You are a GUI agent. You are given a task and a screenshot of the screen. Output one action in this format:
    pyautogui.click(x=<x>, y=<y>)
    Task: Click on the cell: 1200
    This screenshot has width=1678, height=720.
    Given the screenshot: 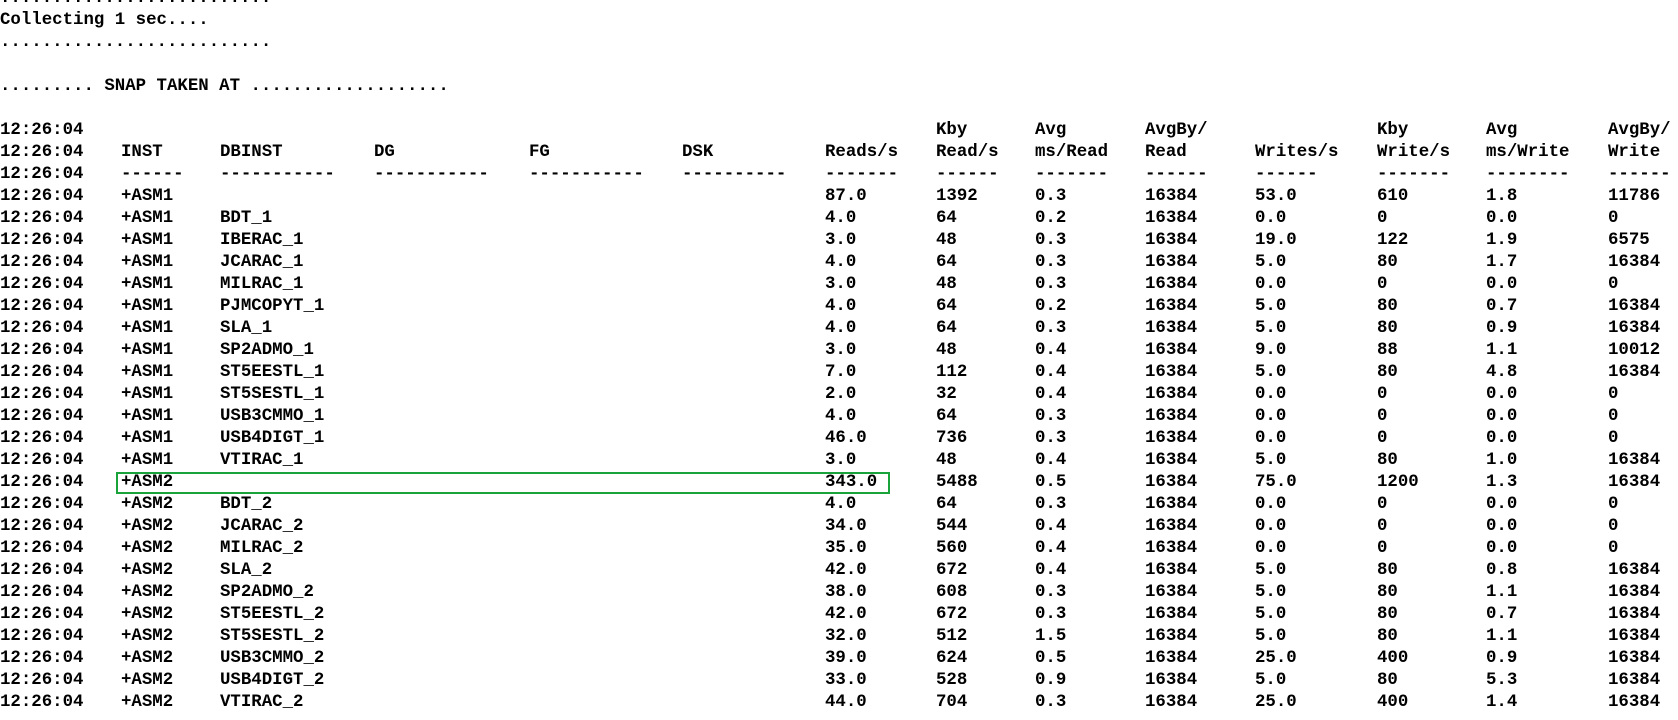 What is the action you would take?
    pyautogui.click(x=1398, y=482)
    